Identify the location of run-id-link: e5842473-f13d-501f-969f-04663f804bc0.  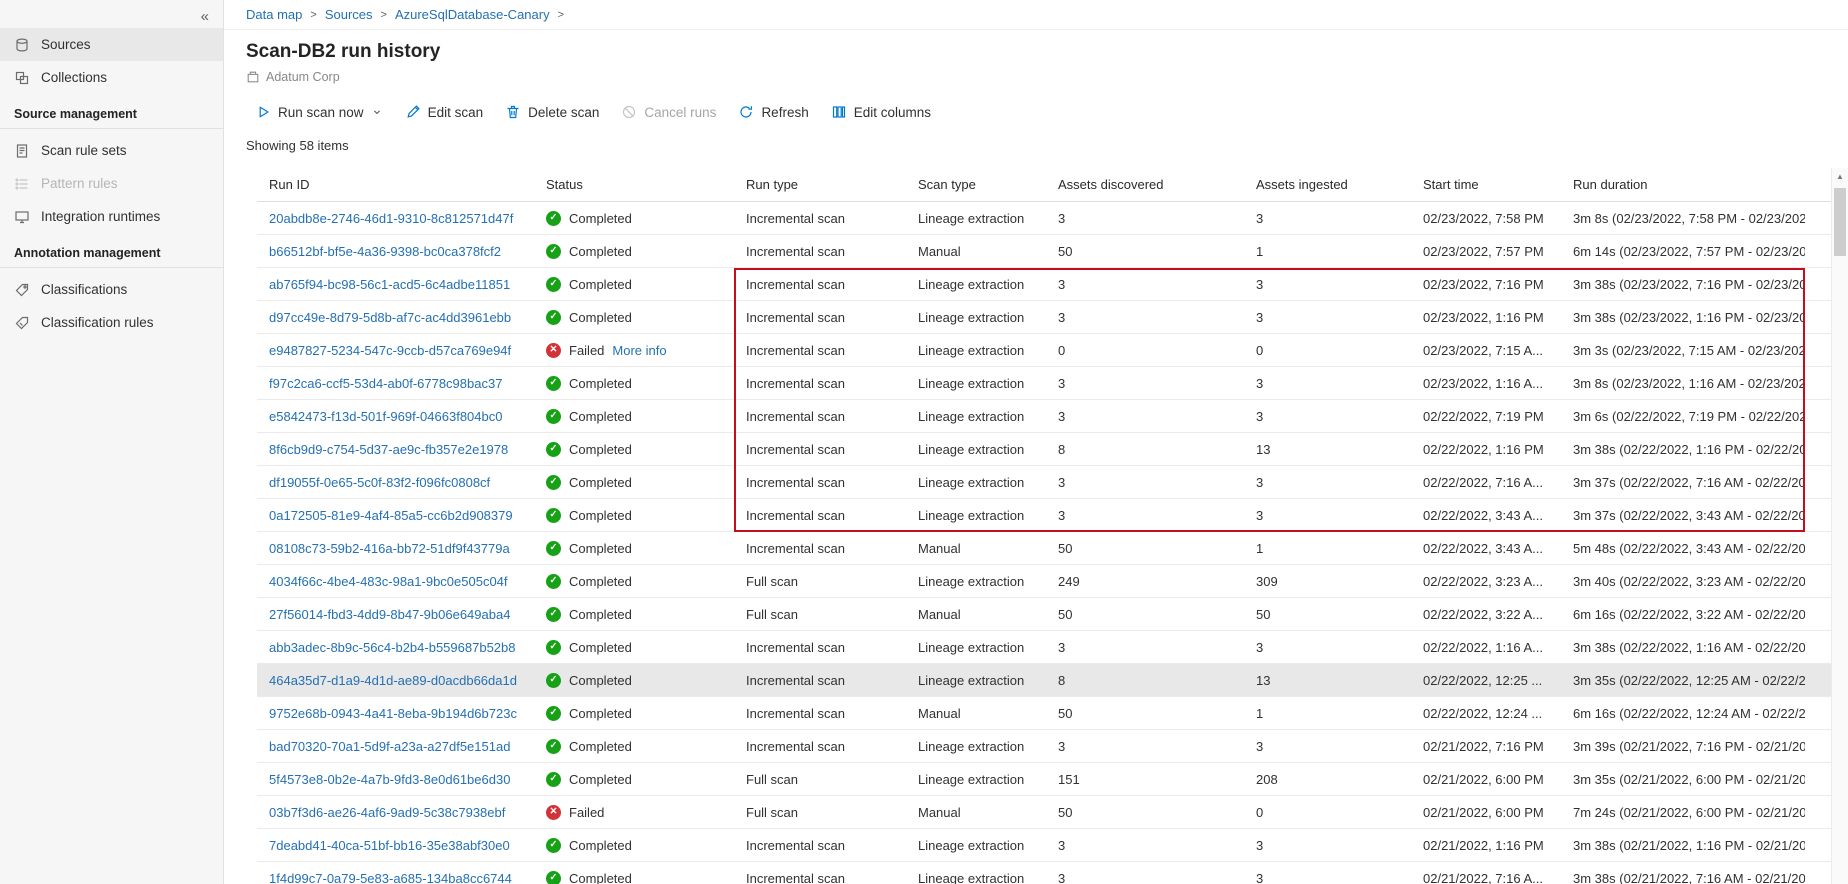
(385, 416).